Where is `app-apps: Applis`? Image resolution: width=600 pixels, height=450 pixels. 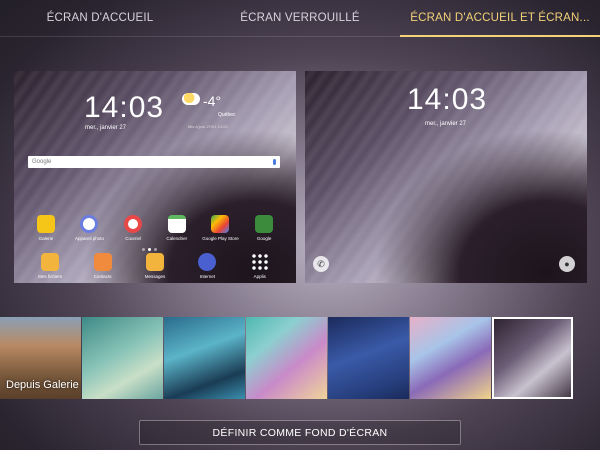
app-apps: Applis is located at coordinates (260, 266).